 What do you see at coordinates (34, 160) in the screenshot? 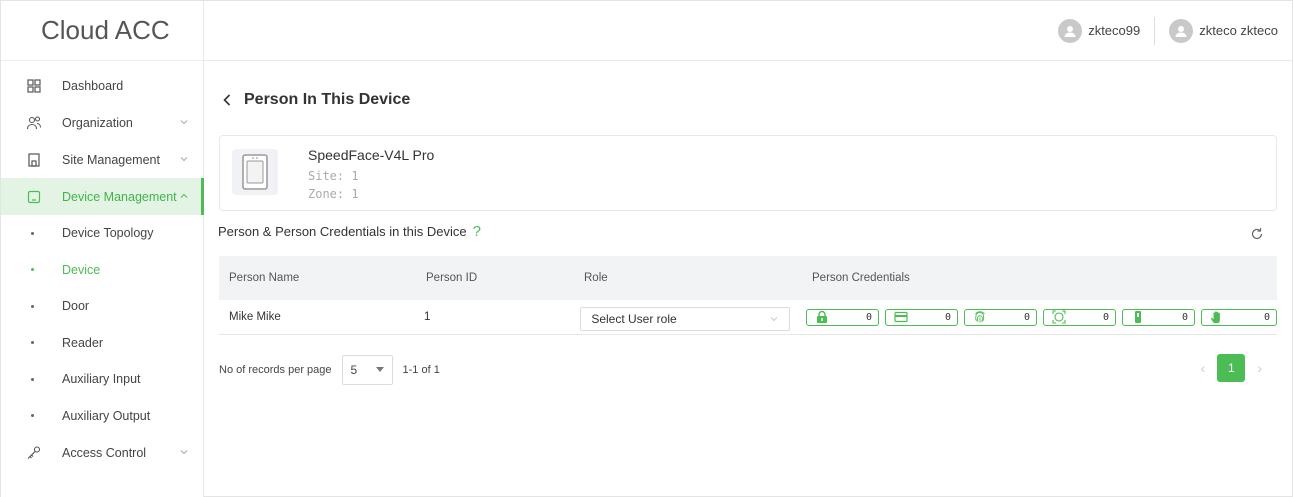
I see `building-icon` at bounding box center [34, 160].